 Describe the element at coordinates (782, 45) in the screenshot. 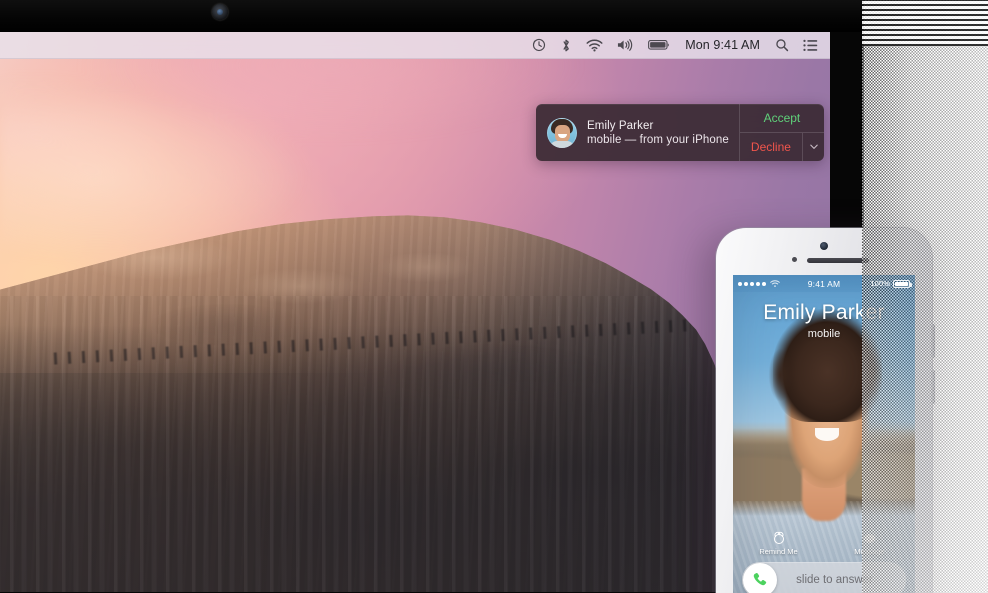

I see `search-icon` at that location.